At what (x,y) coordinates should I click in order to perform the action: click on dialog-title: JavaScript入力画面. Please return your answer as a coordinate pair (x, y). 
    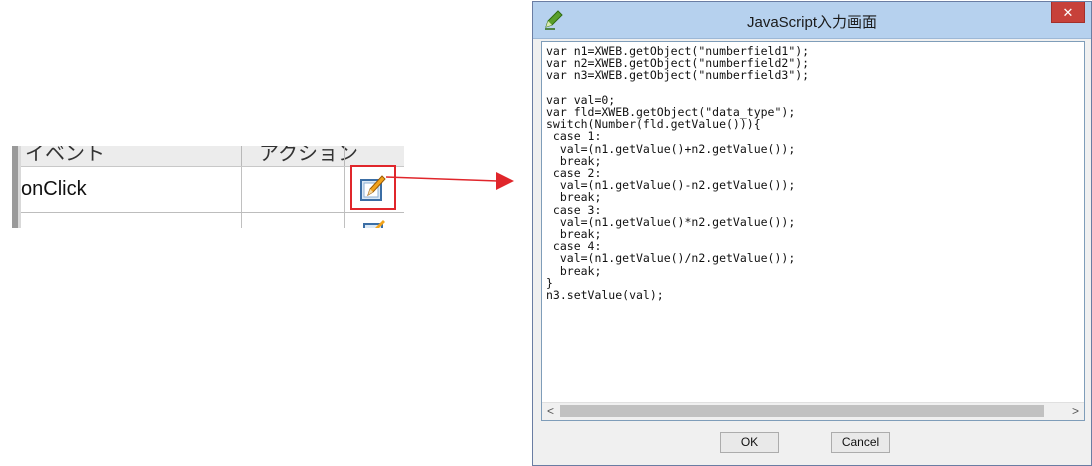
    Looking at the image, I should click on (812, 22).